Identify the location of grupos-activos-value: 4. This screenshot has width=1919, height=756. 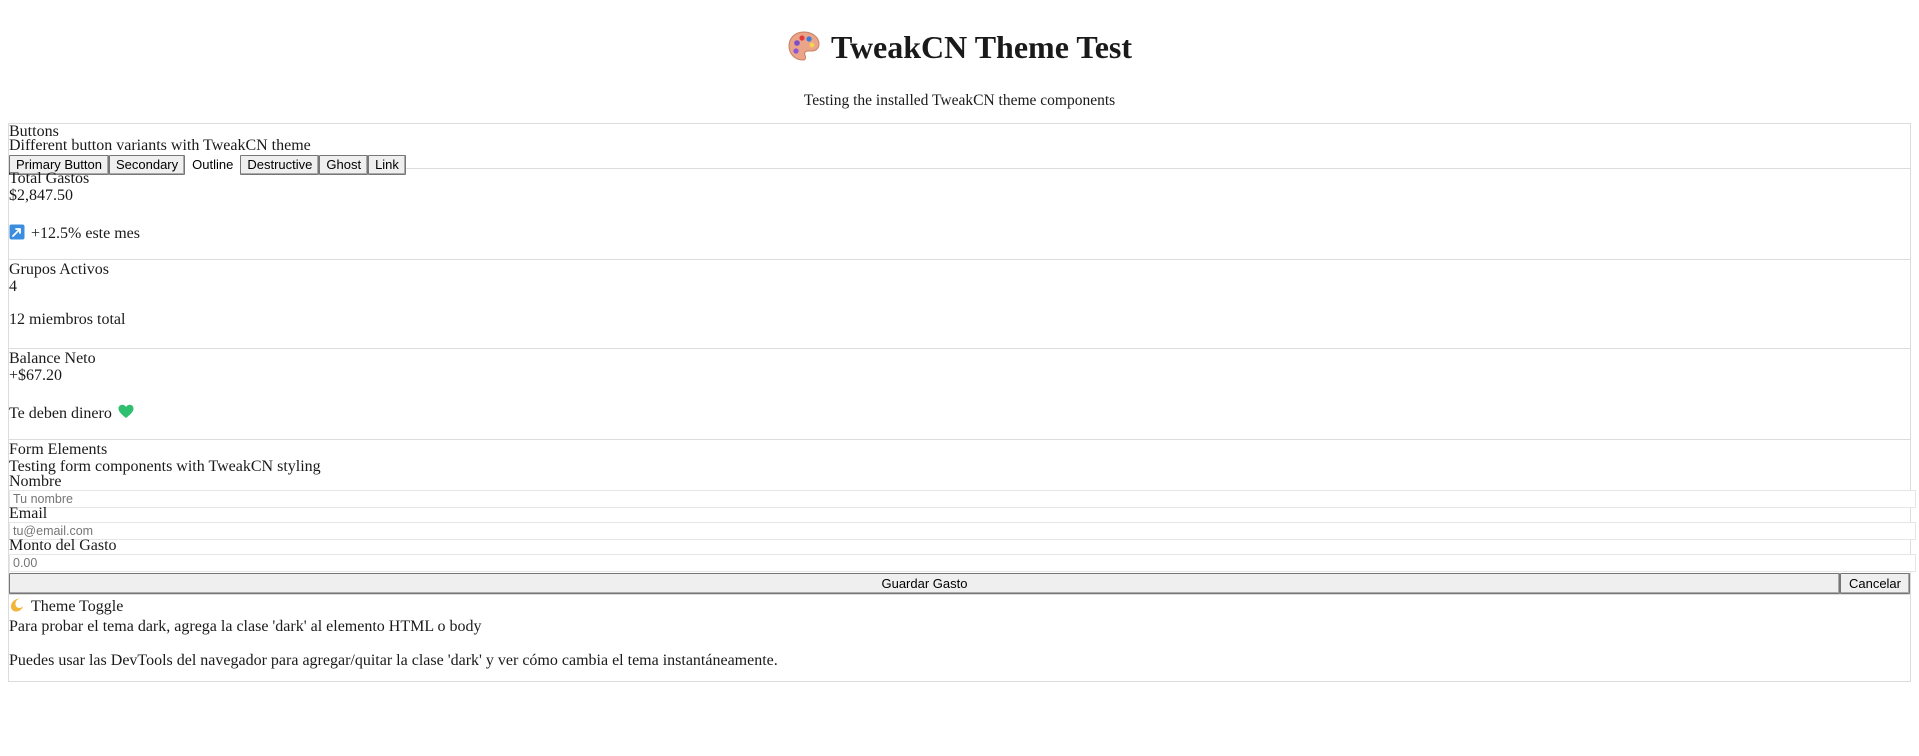
(13, 286).